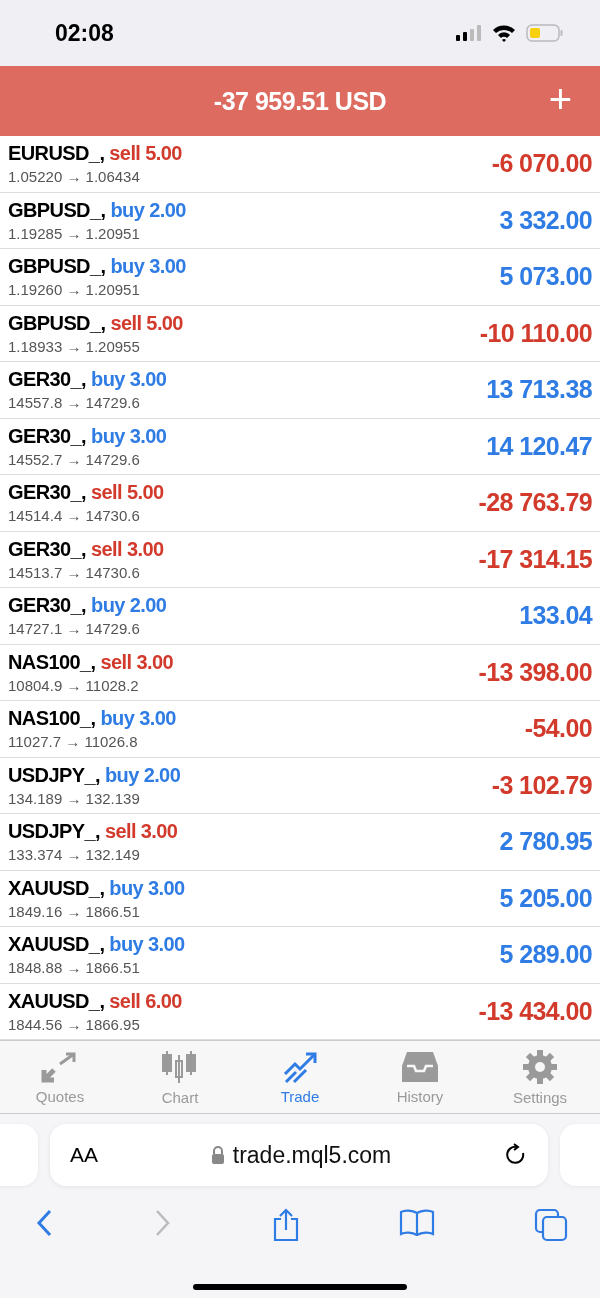 The image size is (600, 1298). Describe the element at coordinates (300, 277) in the screenshot. I see `position-row: GBPUSD_, buy 3.00 1.19260 → 1.20951 5 073.00` at that location.